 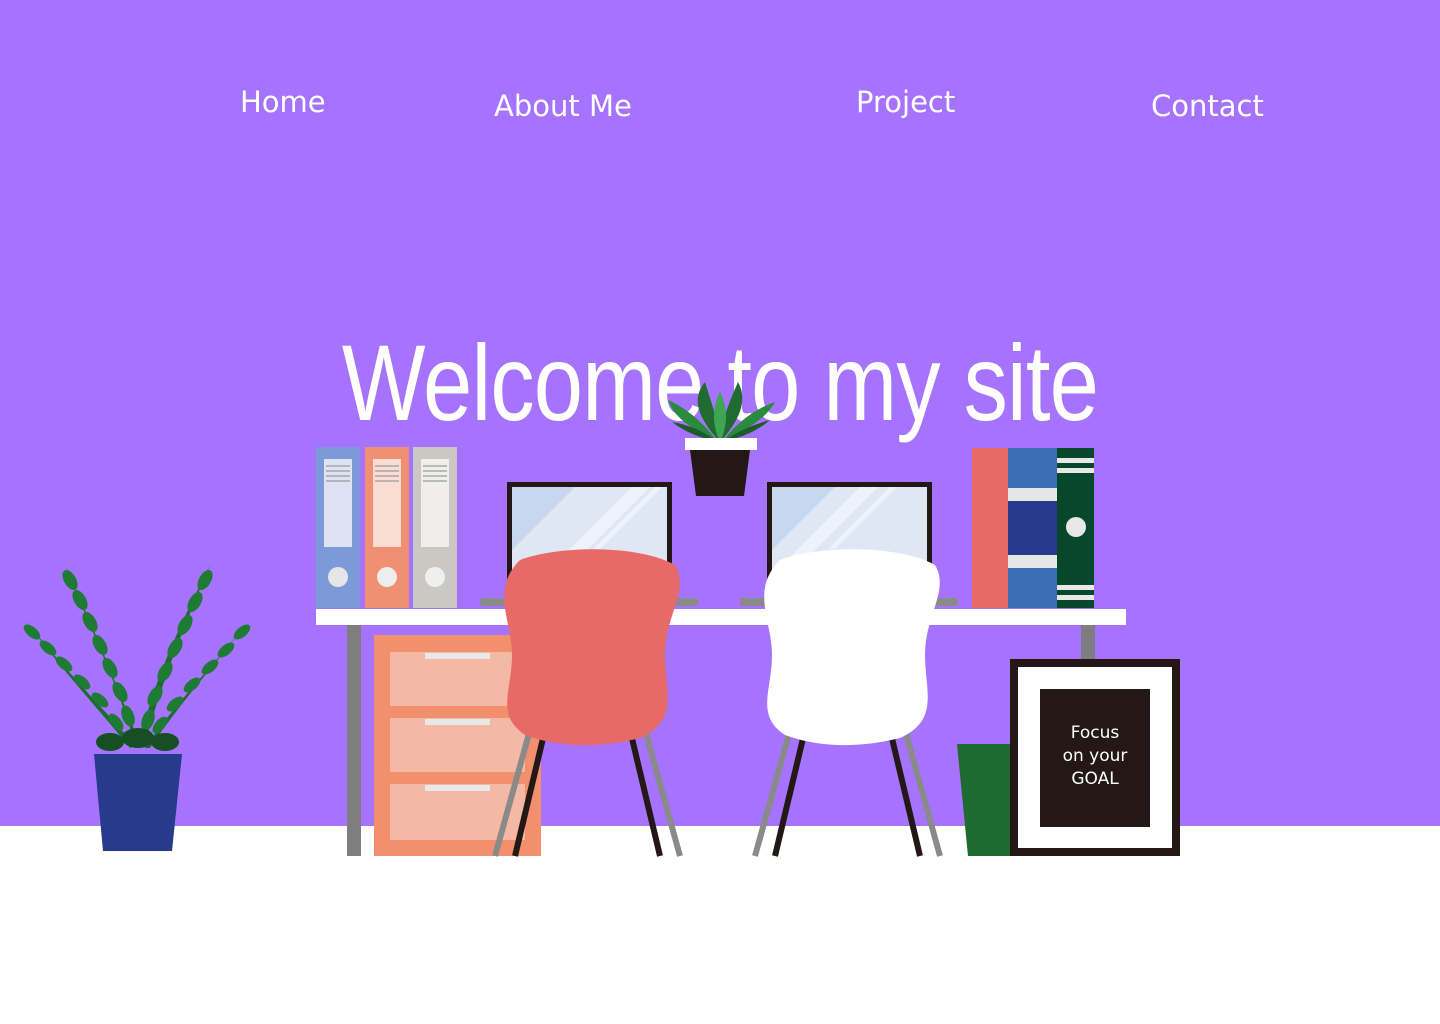 What do you see at coordinates (847, 703) in the screenshot?
I see `chair-right-illustration` at bounding box center [847, 703].